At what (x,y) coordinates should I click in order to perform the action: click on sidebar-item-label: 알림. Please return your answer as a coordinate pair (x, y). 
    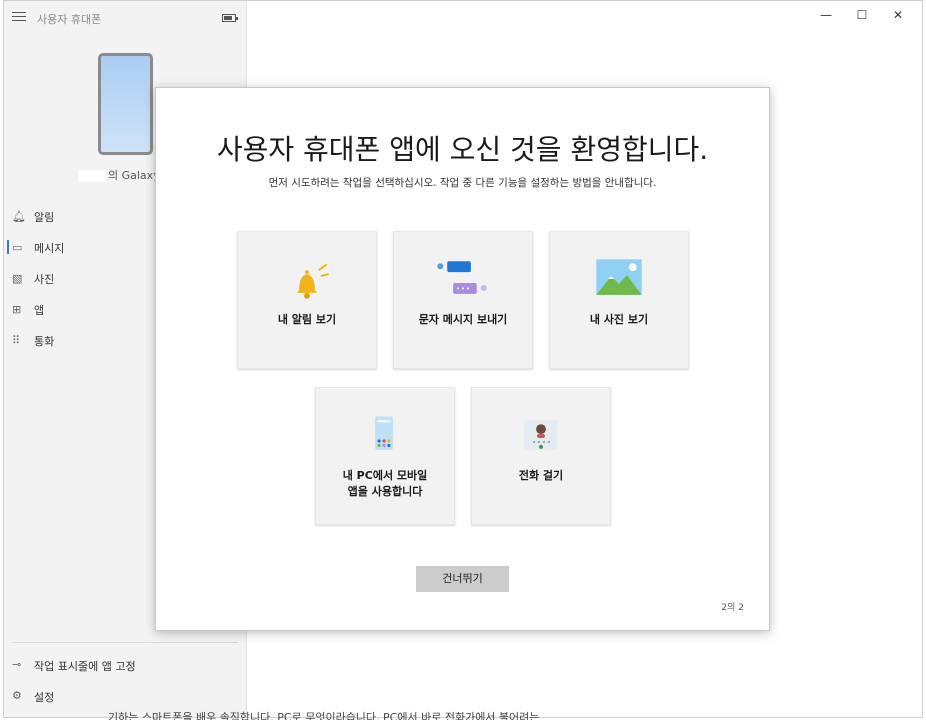
    Looking at the image, I should click on (44, 217).